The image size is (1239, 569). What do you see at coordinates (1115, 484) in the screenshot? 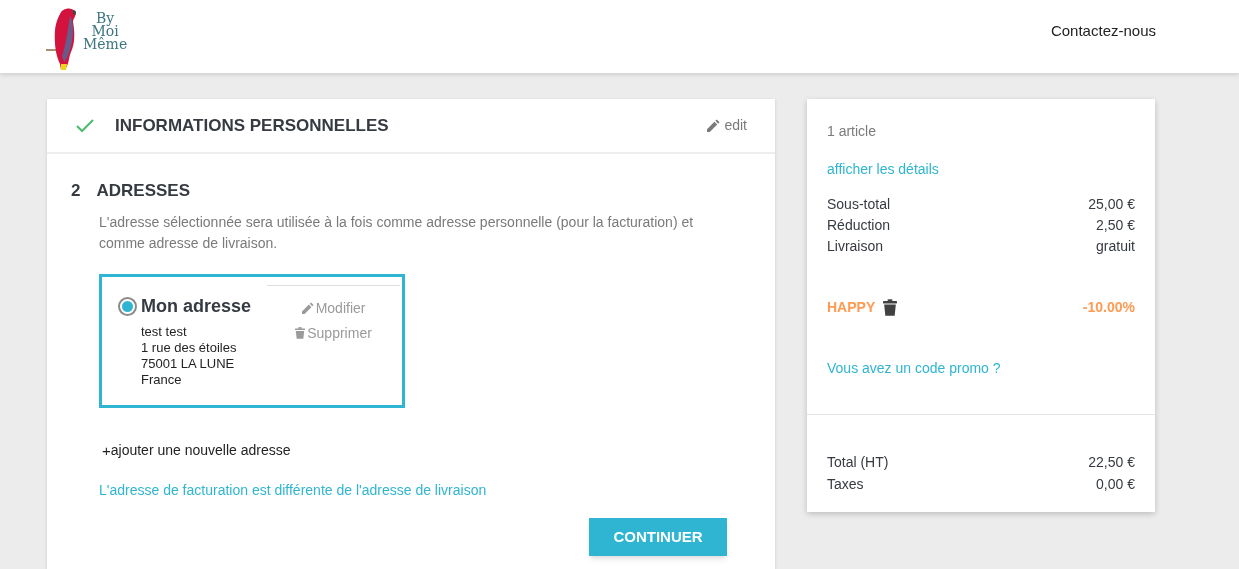
I see `summary-value: 0,00 €` at bounding box center [1115, 484].